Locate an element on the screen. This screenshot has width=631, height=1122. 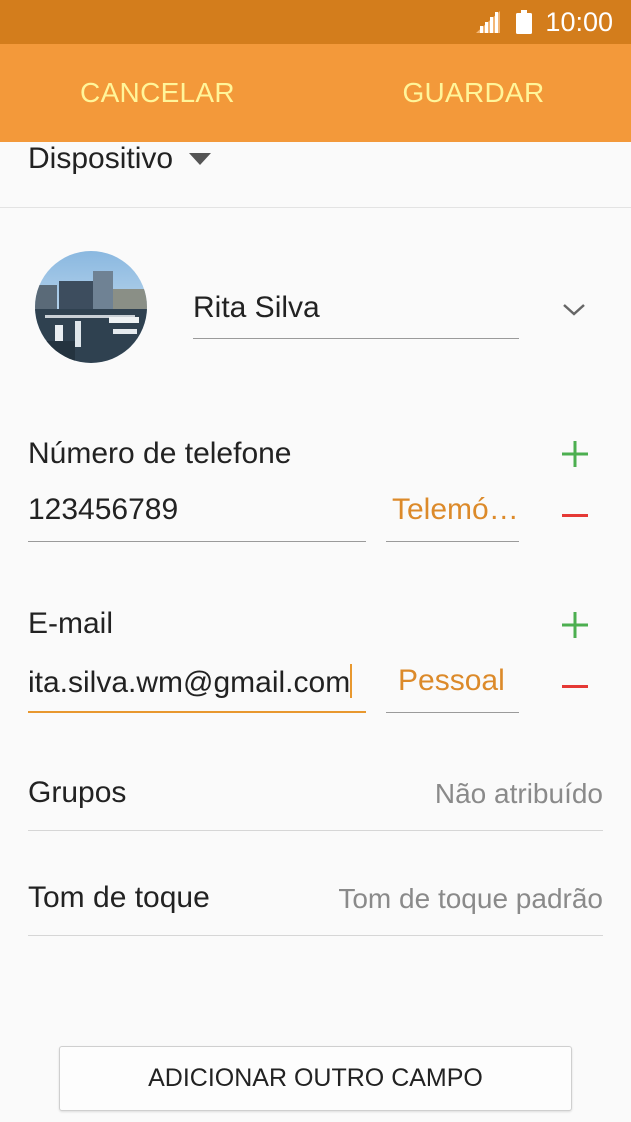
ringtone-row: Tom de toque Tom de toque padrão is located at coordinates (315, 908).